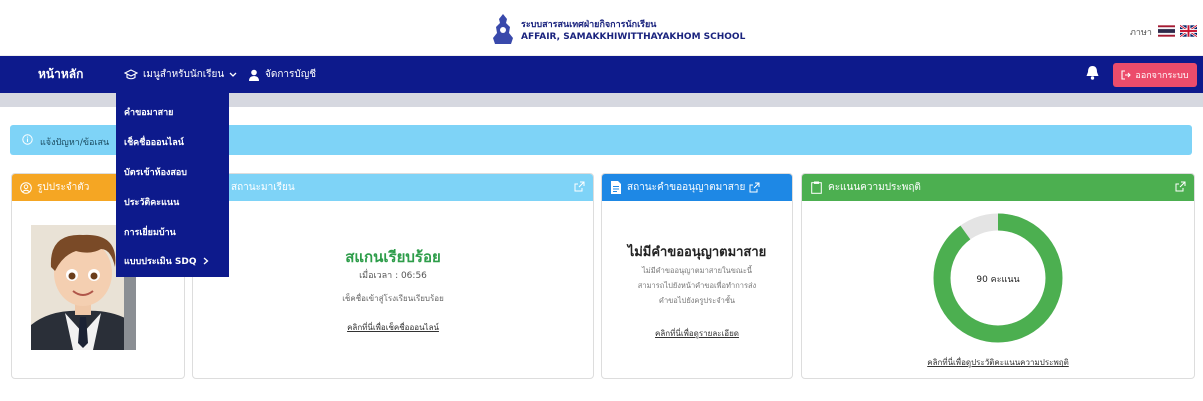 This screenshot has width=1203, height=401. I want to click on attendance-card-title: สถานะมาเรียน, so click(263, 187).